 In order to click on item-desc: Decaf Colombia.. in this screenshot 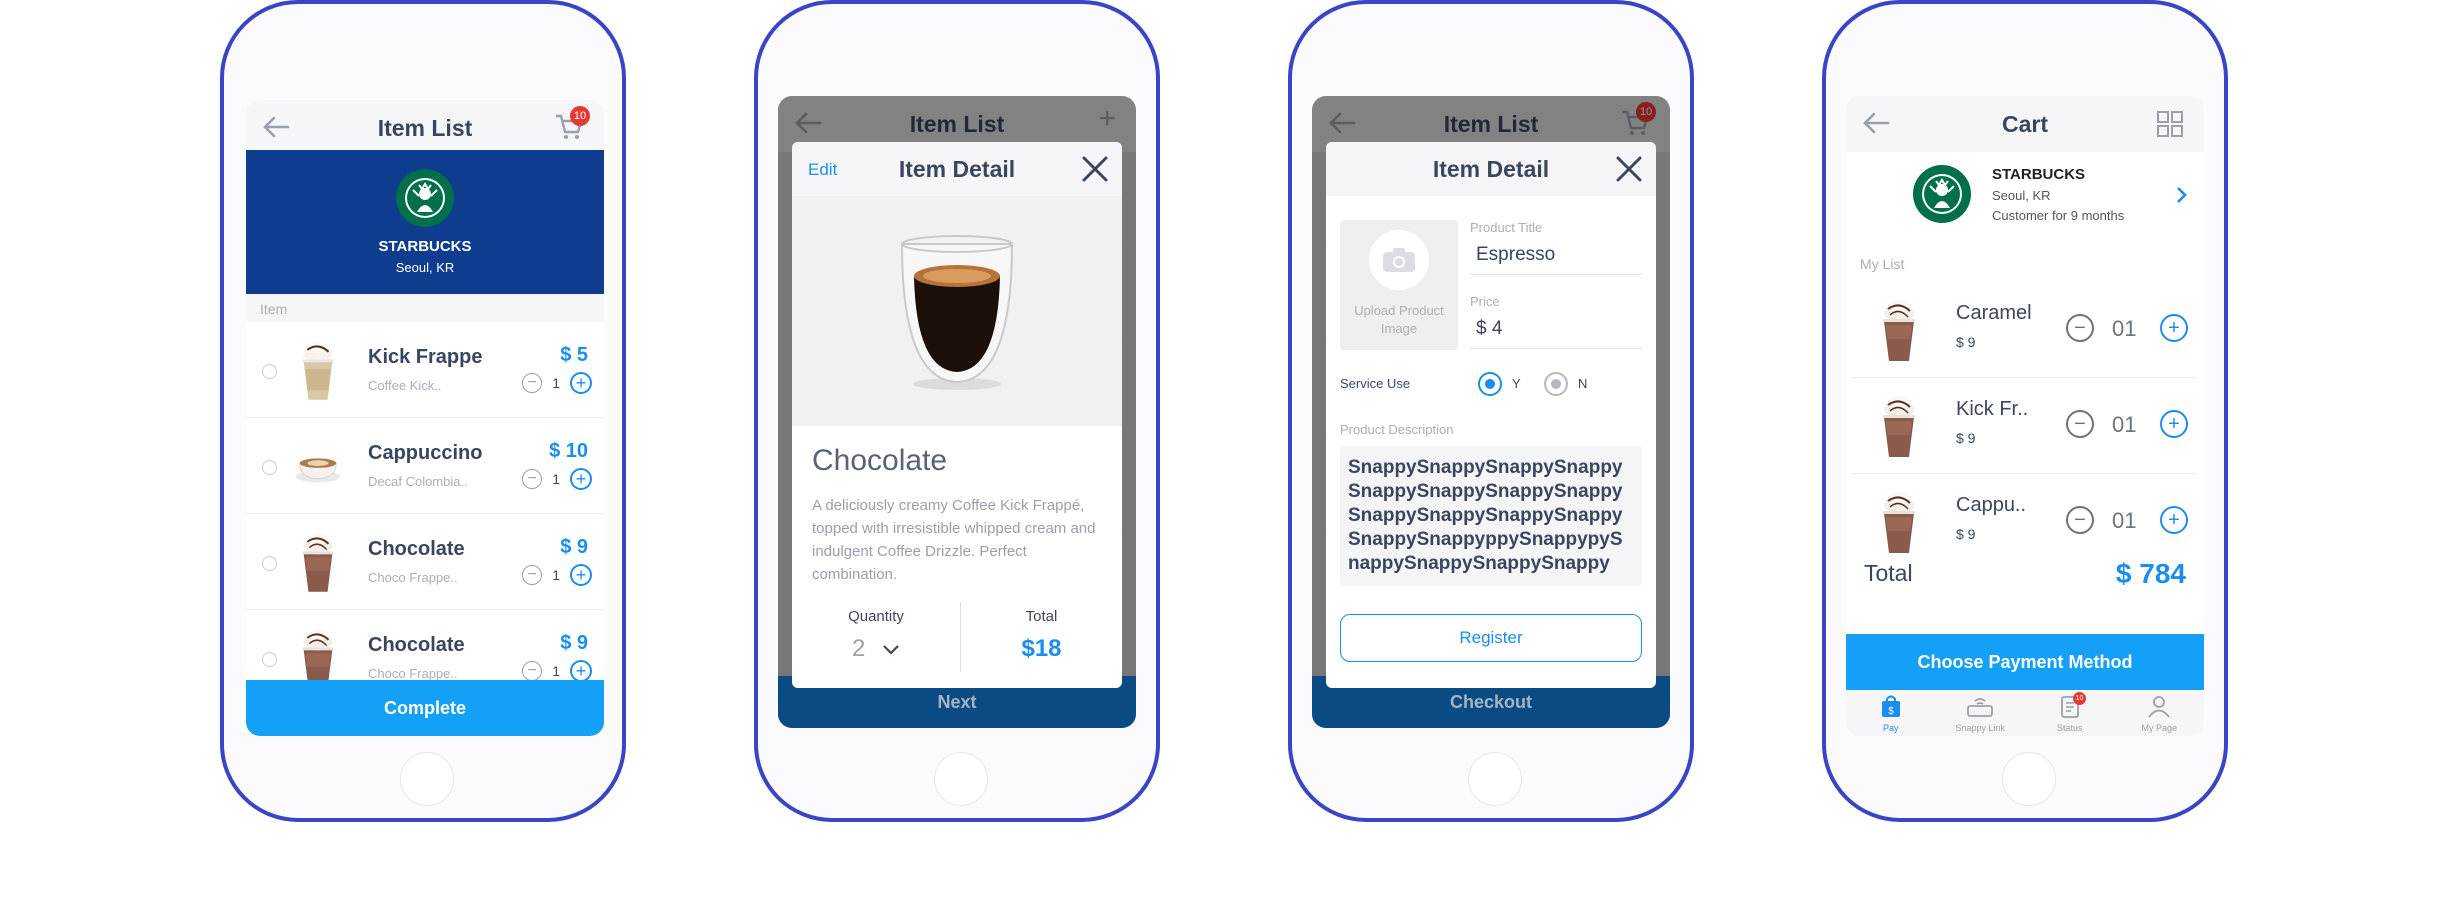, I will do `click(418, 481)`.